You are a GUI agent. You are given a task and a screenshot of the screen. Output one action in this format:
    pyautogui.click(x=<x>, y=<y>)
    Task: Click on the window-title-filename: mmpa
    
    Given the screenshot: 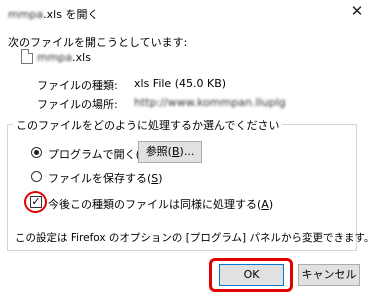 What is the action you would take?
    pyautogui.click(x=26, y=14)
    